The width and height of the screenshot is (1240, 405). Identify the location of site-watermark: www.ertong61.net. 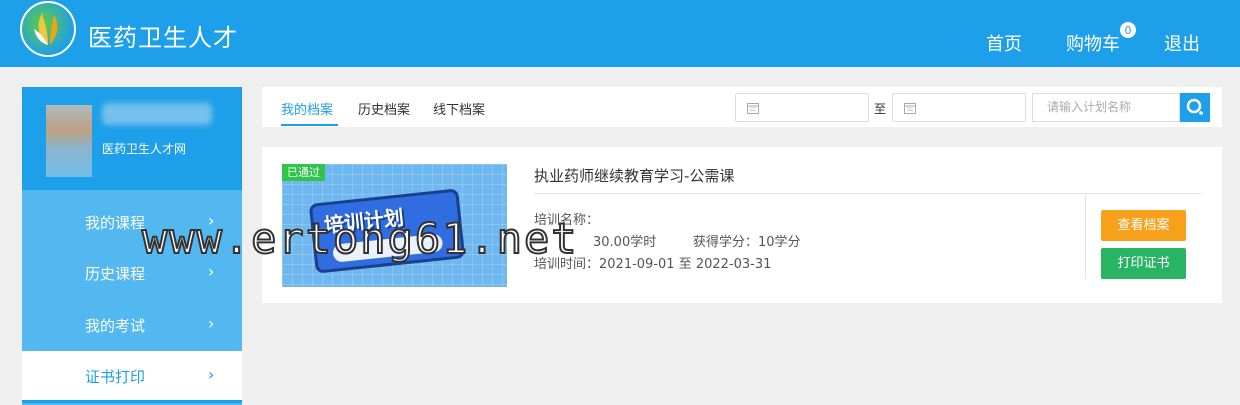
(360, 238).